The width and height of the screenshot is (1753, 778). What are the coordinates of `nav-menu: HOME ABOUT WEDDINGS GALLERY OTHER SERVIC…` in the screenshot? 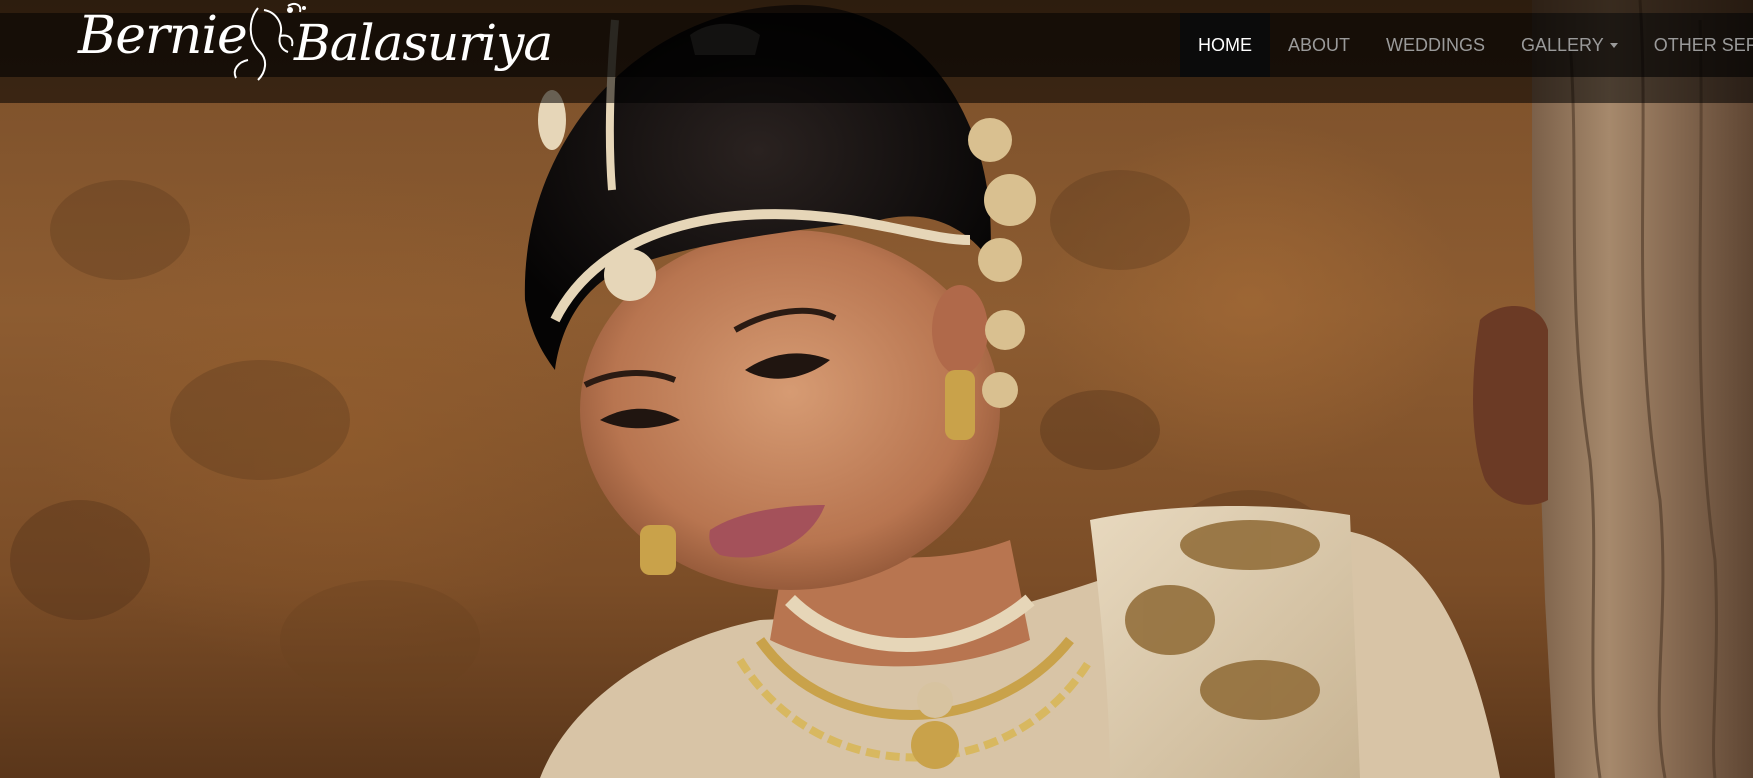 It's located at (1466, 45).